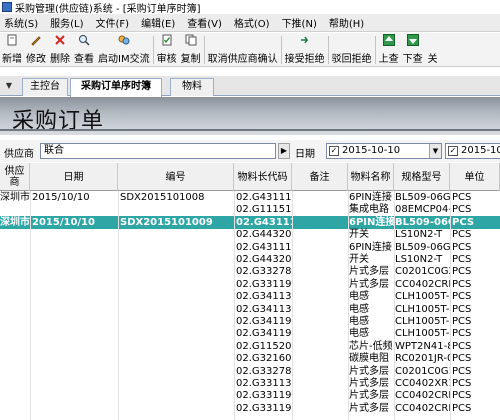 This screenshot has width=500, height=420. What do you see at coordinates (15, 177) in the screenshot?
I see `header-supplier: 供应商` at bounding box center [15, 177].